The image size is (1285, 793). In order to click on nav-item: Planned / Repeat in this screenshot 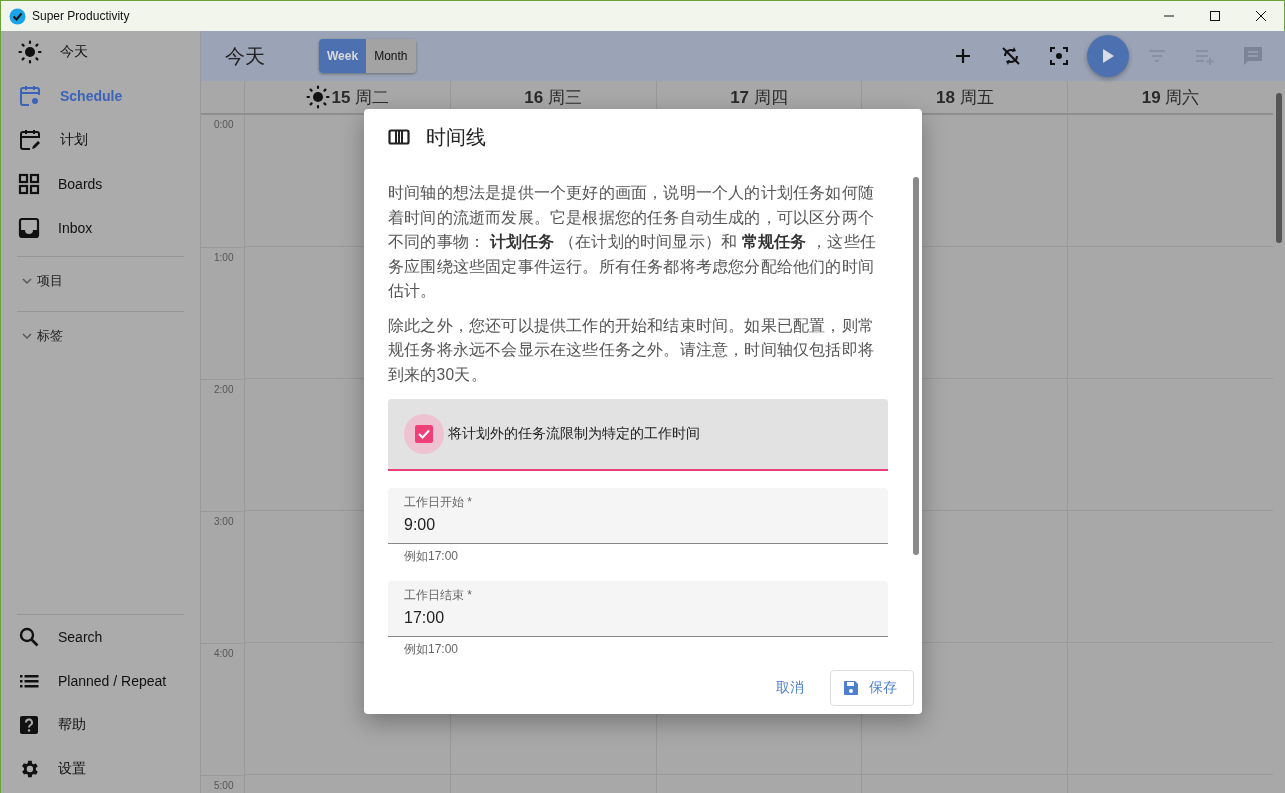, I will do `click(100, 681)`.